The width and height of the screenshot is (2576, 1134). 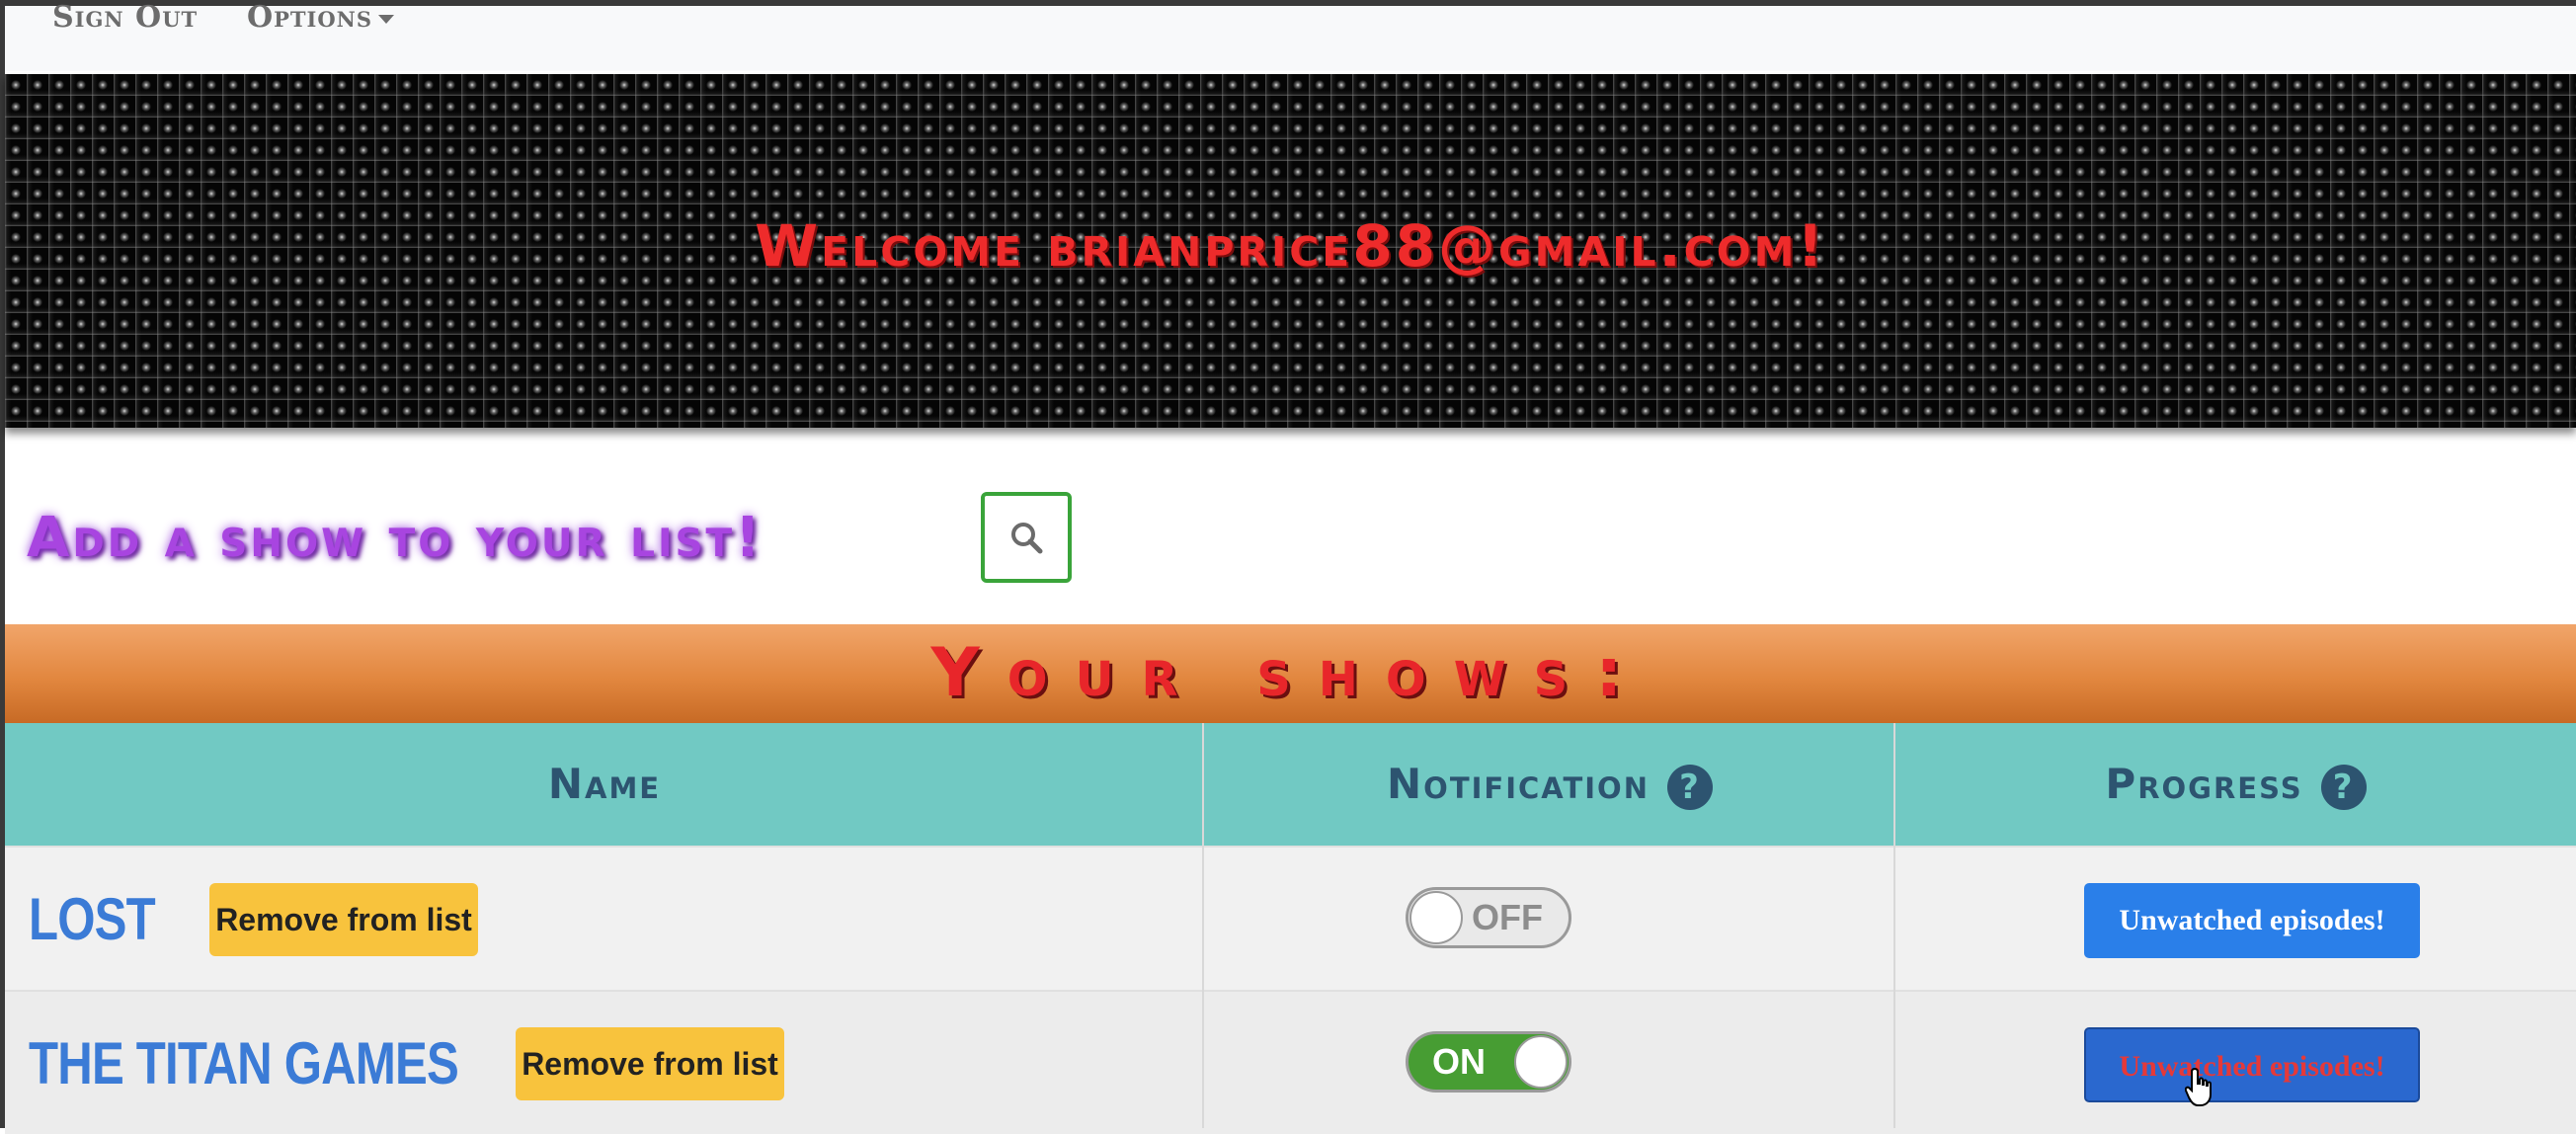 I want to click on caret-down-icon, so click(x=386, y=19).